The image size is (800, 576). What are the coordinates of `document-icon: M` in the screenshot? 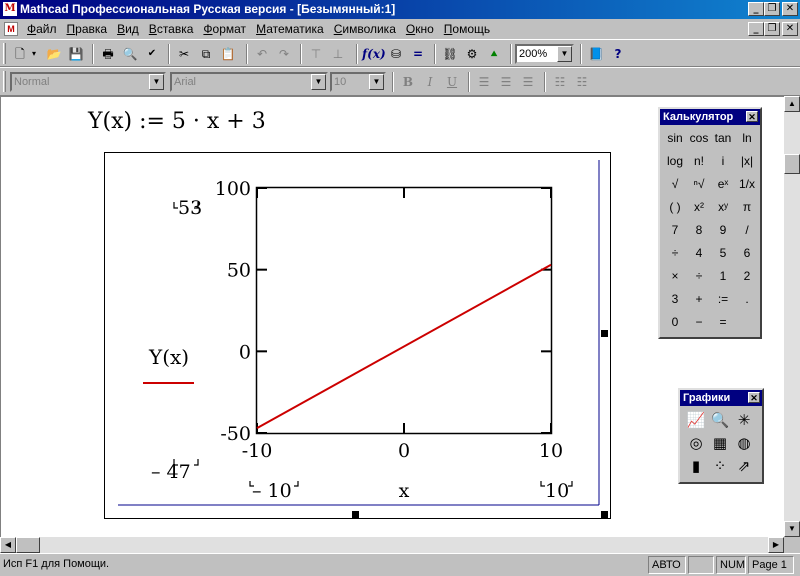 It's located at (11, 29).